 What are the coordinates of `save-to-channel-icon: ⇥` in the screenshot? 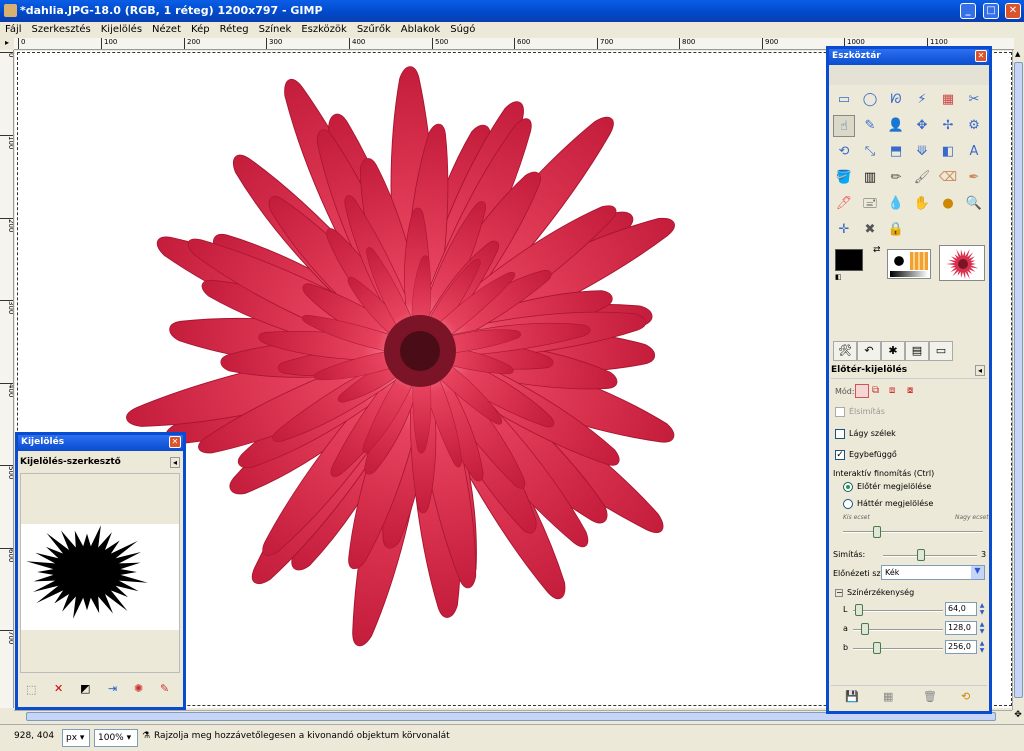 It's located at (112, 688).